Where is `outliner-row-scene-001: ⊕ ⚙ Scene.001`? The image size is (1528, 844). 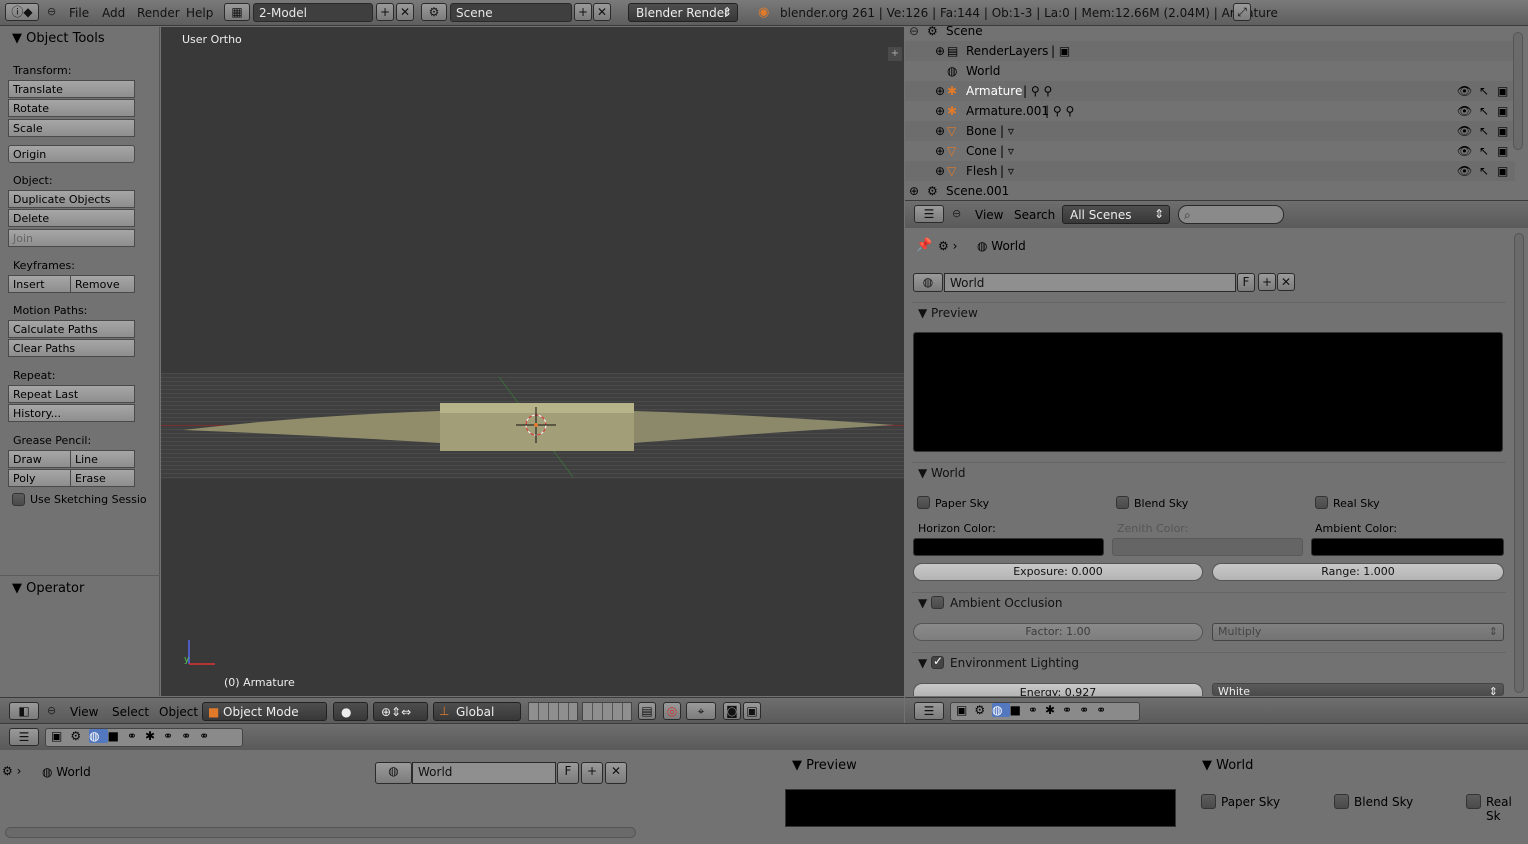 outliner-row-scene-001: ⊕ ⚙ Scene.001 is located at coordinates (1210, 191).